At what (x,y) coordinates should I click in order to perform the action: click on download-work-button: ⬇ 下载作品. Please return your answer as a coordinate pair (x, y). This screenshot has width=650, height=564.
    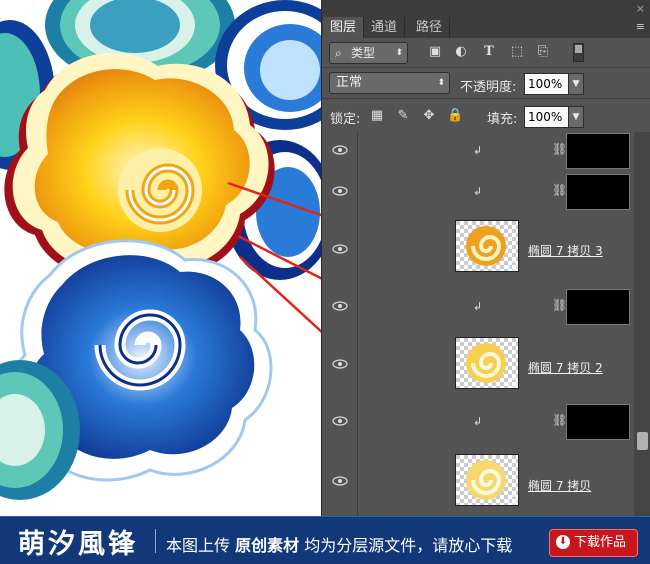
    Looking at the image, I should click on (593, 543).